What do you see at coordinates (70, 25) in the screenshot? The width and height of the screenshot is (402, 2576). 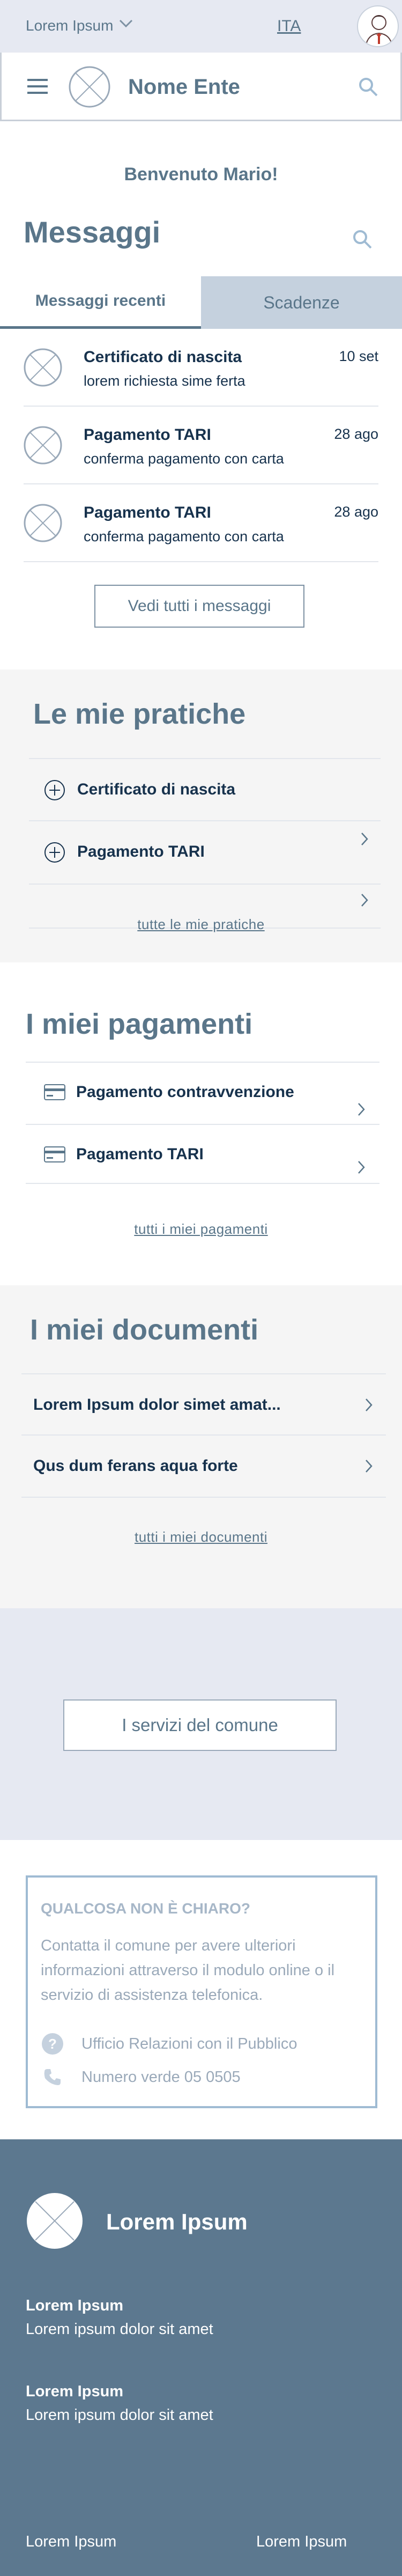 I see `region-selector: Lorem Ipsum` at bounding box center [70, 25].